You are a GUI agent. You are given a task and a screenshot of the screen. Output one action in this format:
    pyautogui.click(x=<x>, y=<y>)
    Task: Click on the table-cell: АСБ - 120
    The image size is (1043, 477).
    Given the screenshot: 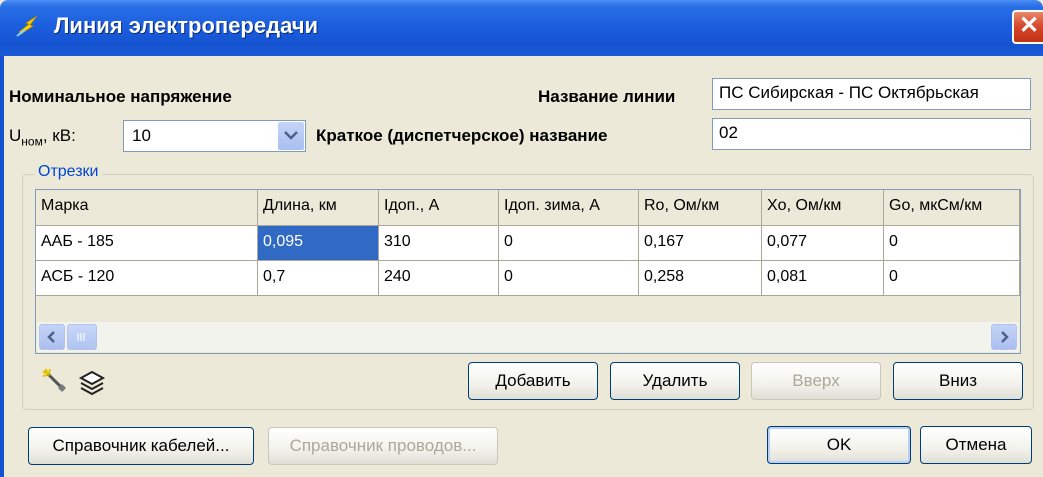 What is the action you would take?
    pyautogui.click(x=147, y=278)
    